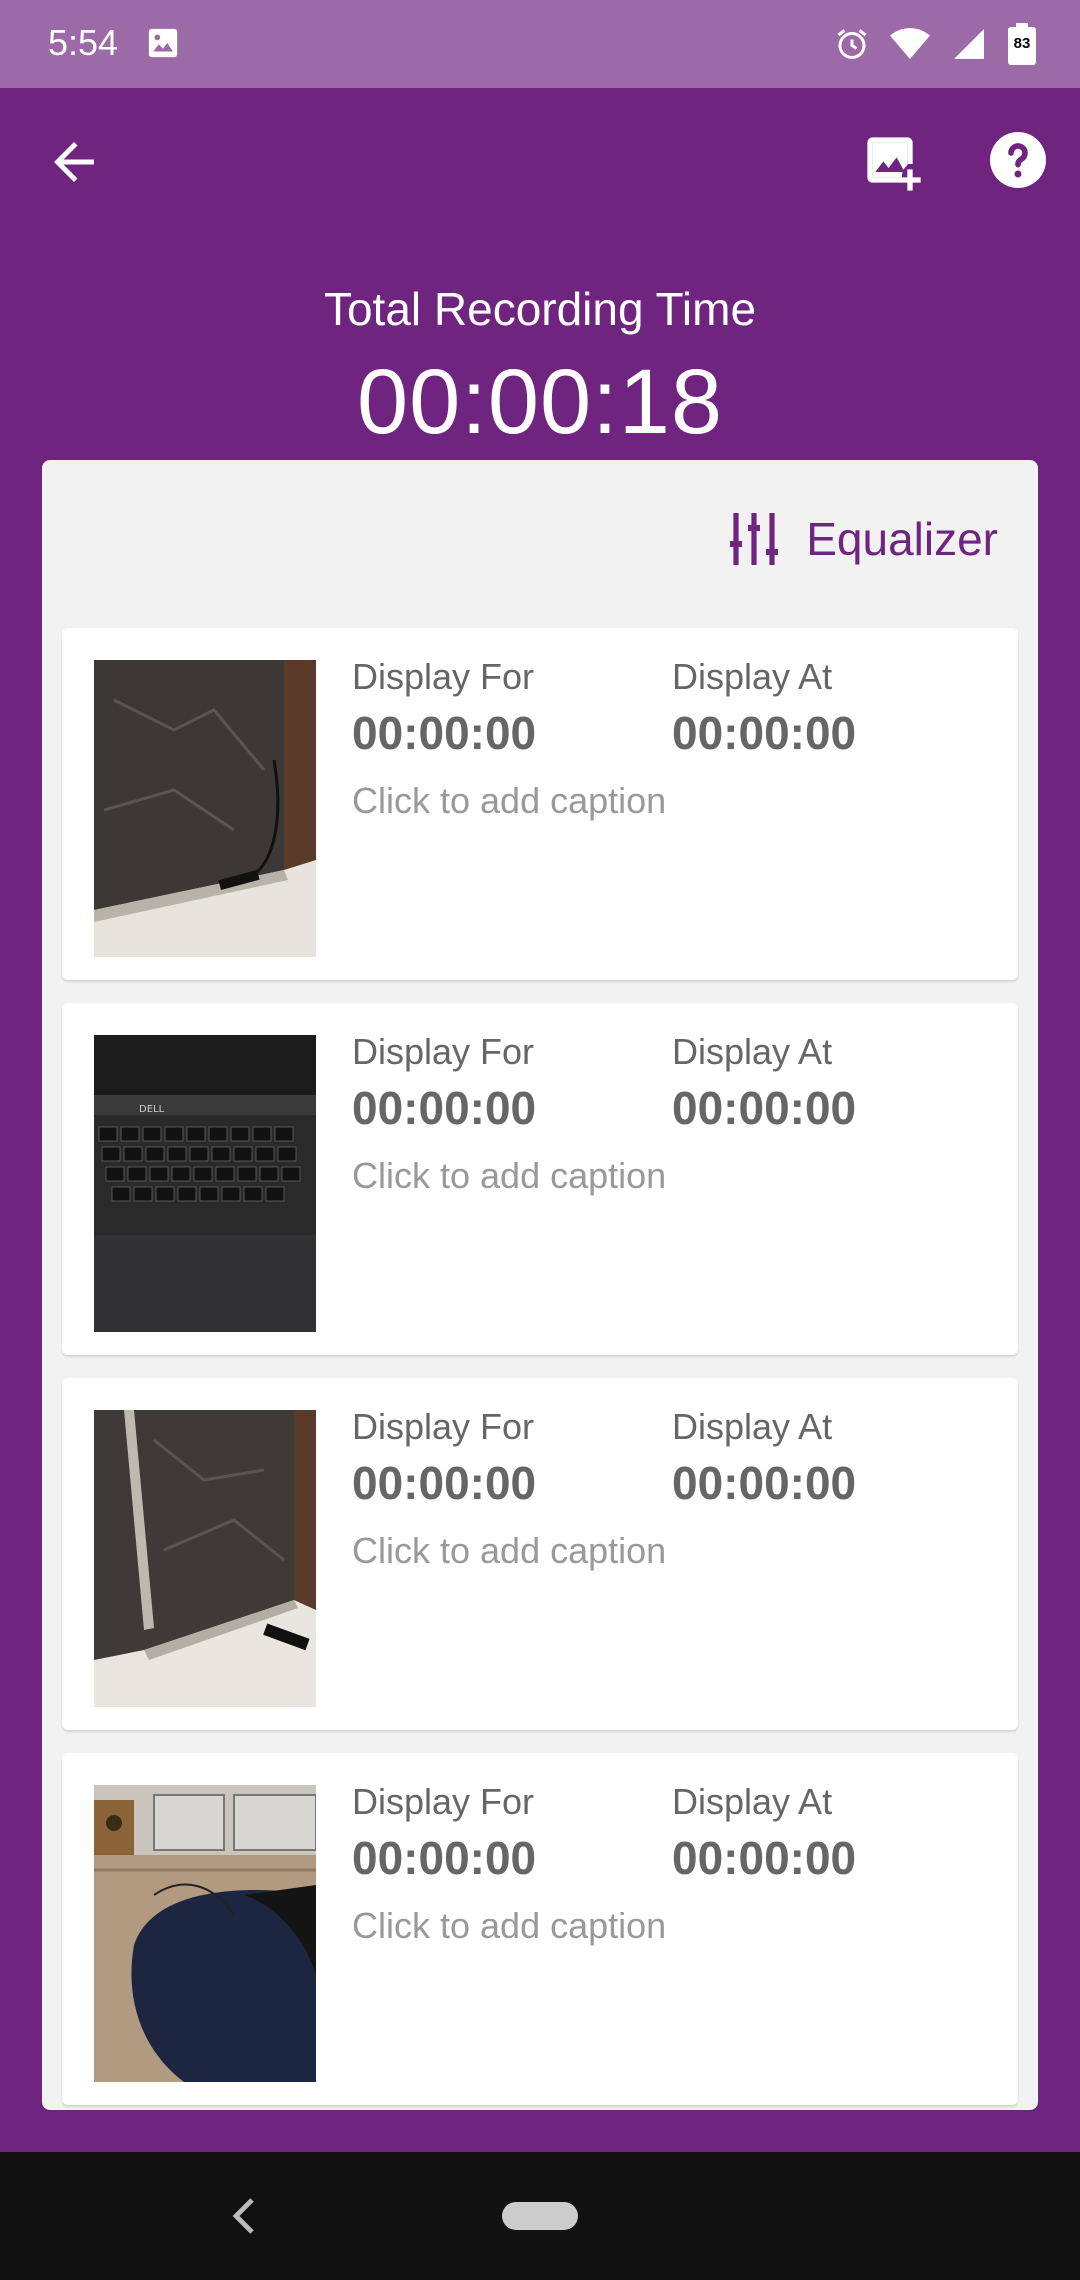  What do you see at coordinates (540, 162) in the screenshot?
I see `app-bar` at bounding box center [540, 162].